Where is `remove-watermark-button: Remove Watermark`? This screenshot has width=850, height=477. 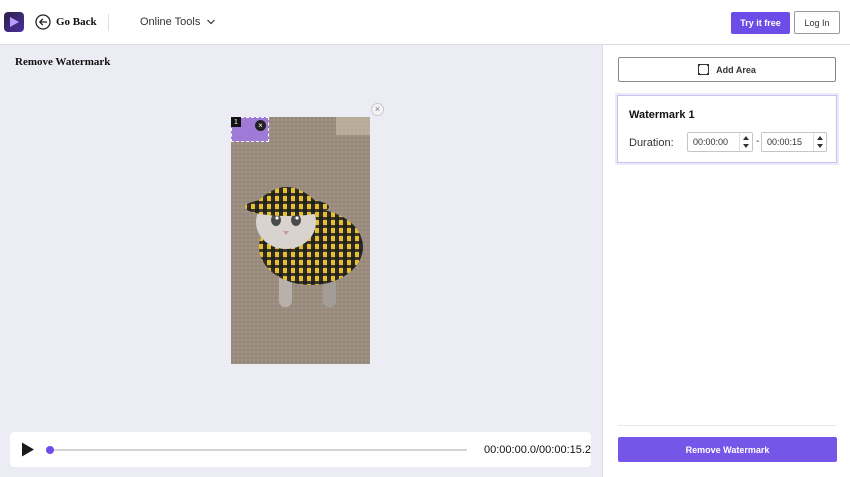
remove-watermark-button: Remove Watermark is located at coordinates (727, 449).